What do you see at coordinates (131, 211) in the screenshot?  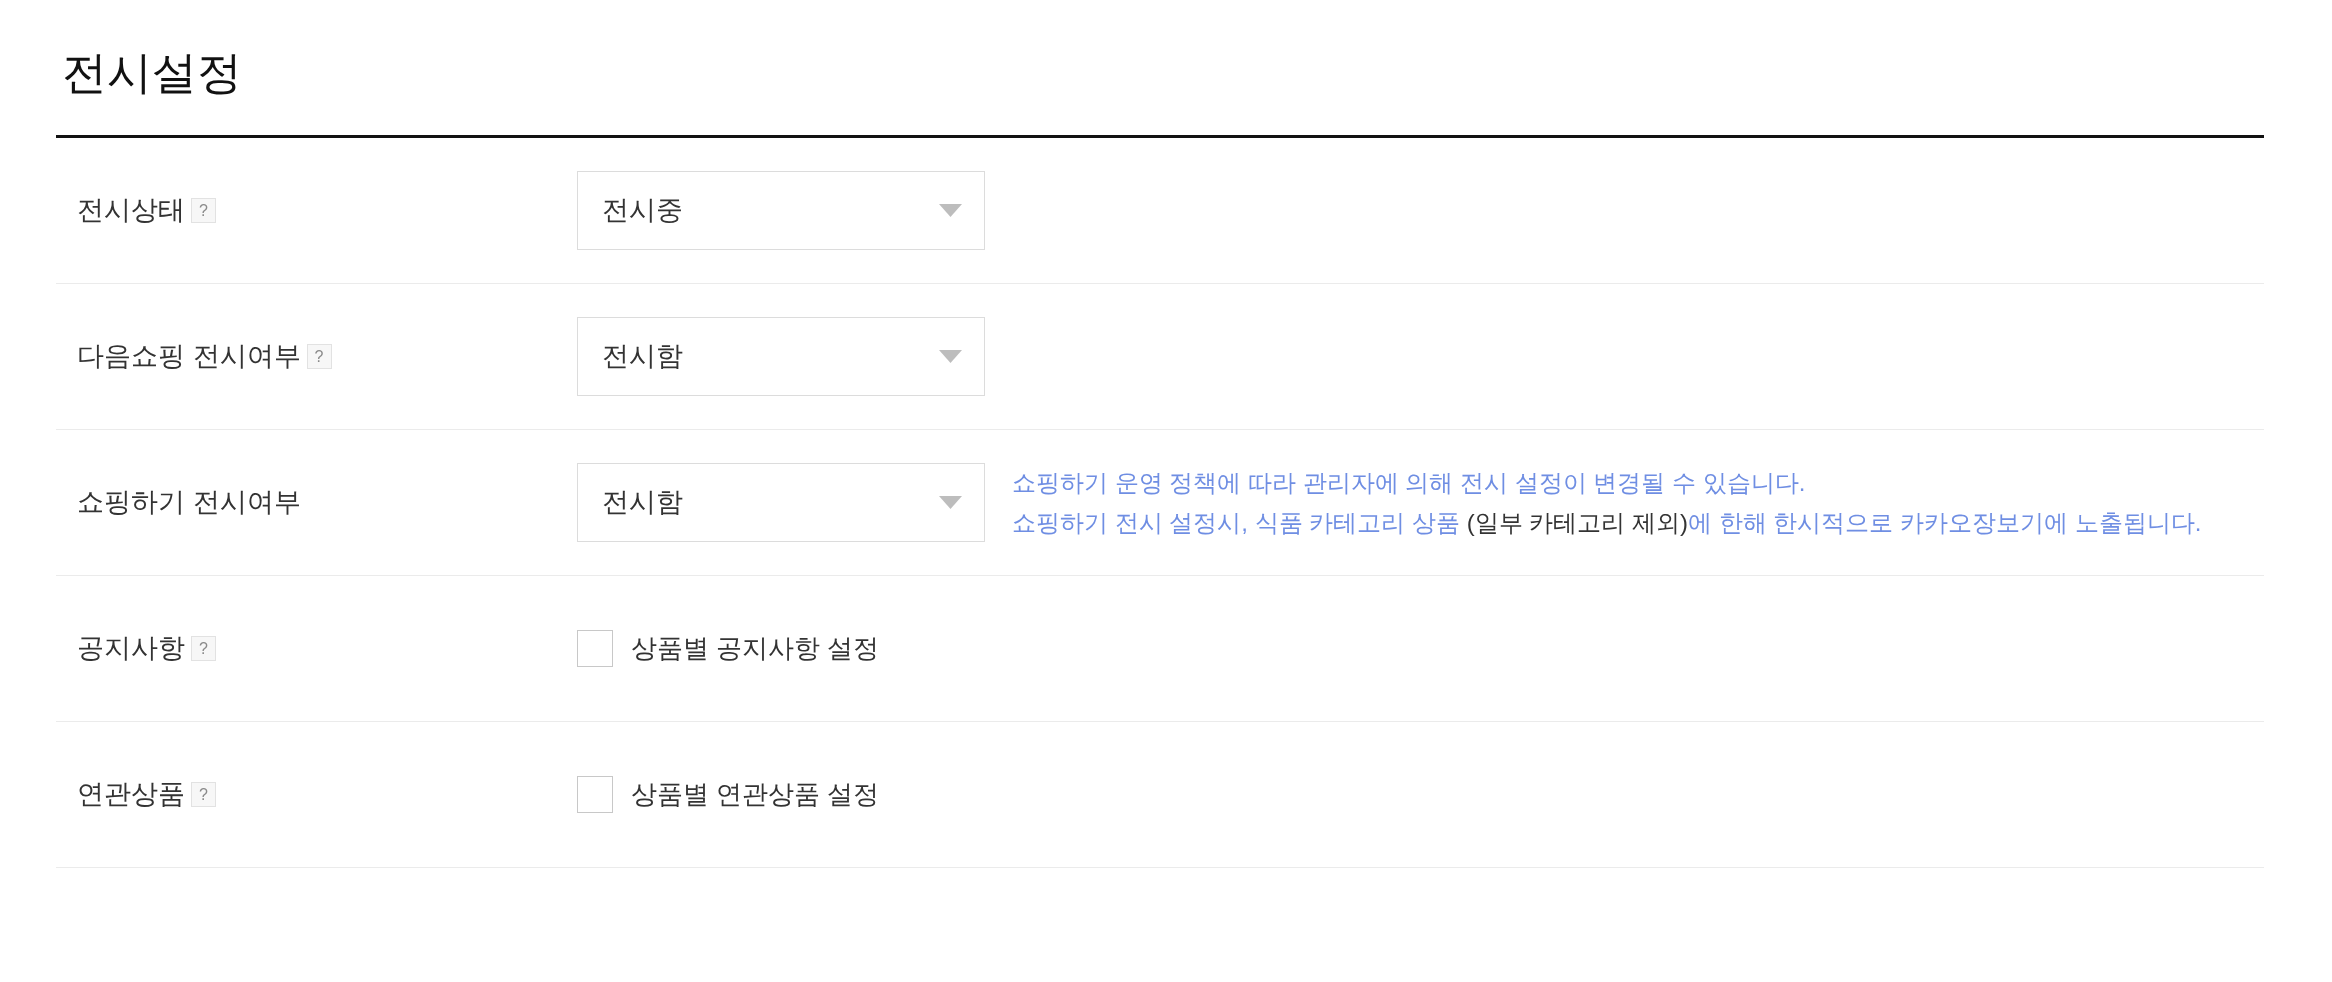 I see `field-label: 전시상태` at bounding box center [131, 211].